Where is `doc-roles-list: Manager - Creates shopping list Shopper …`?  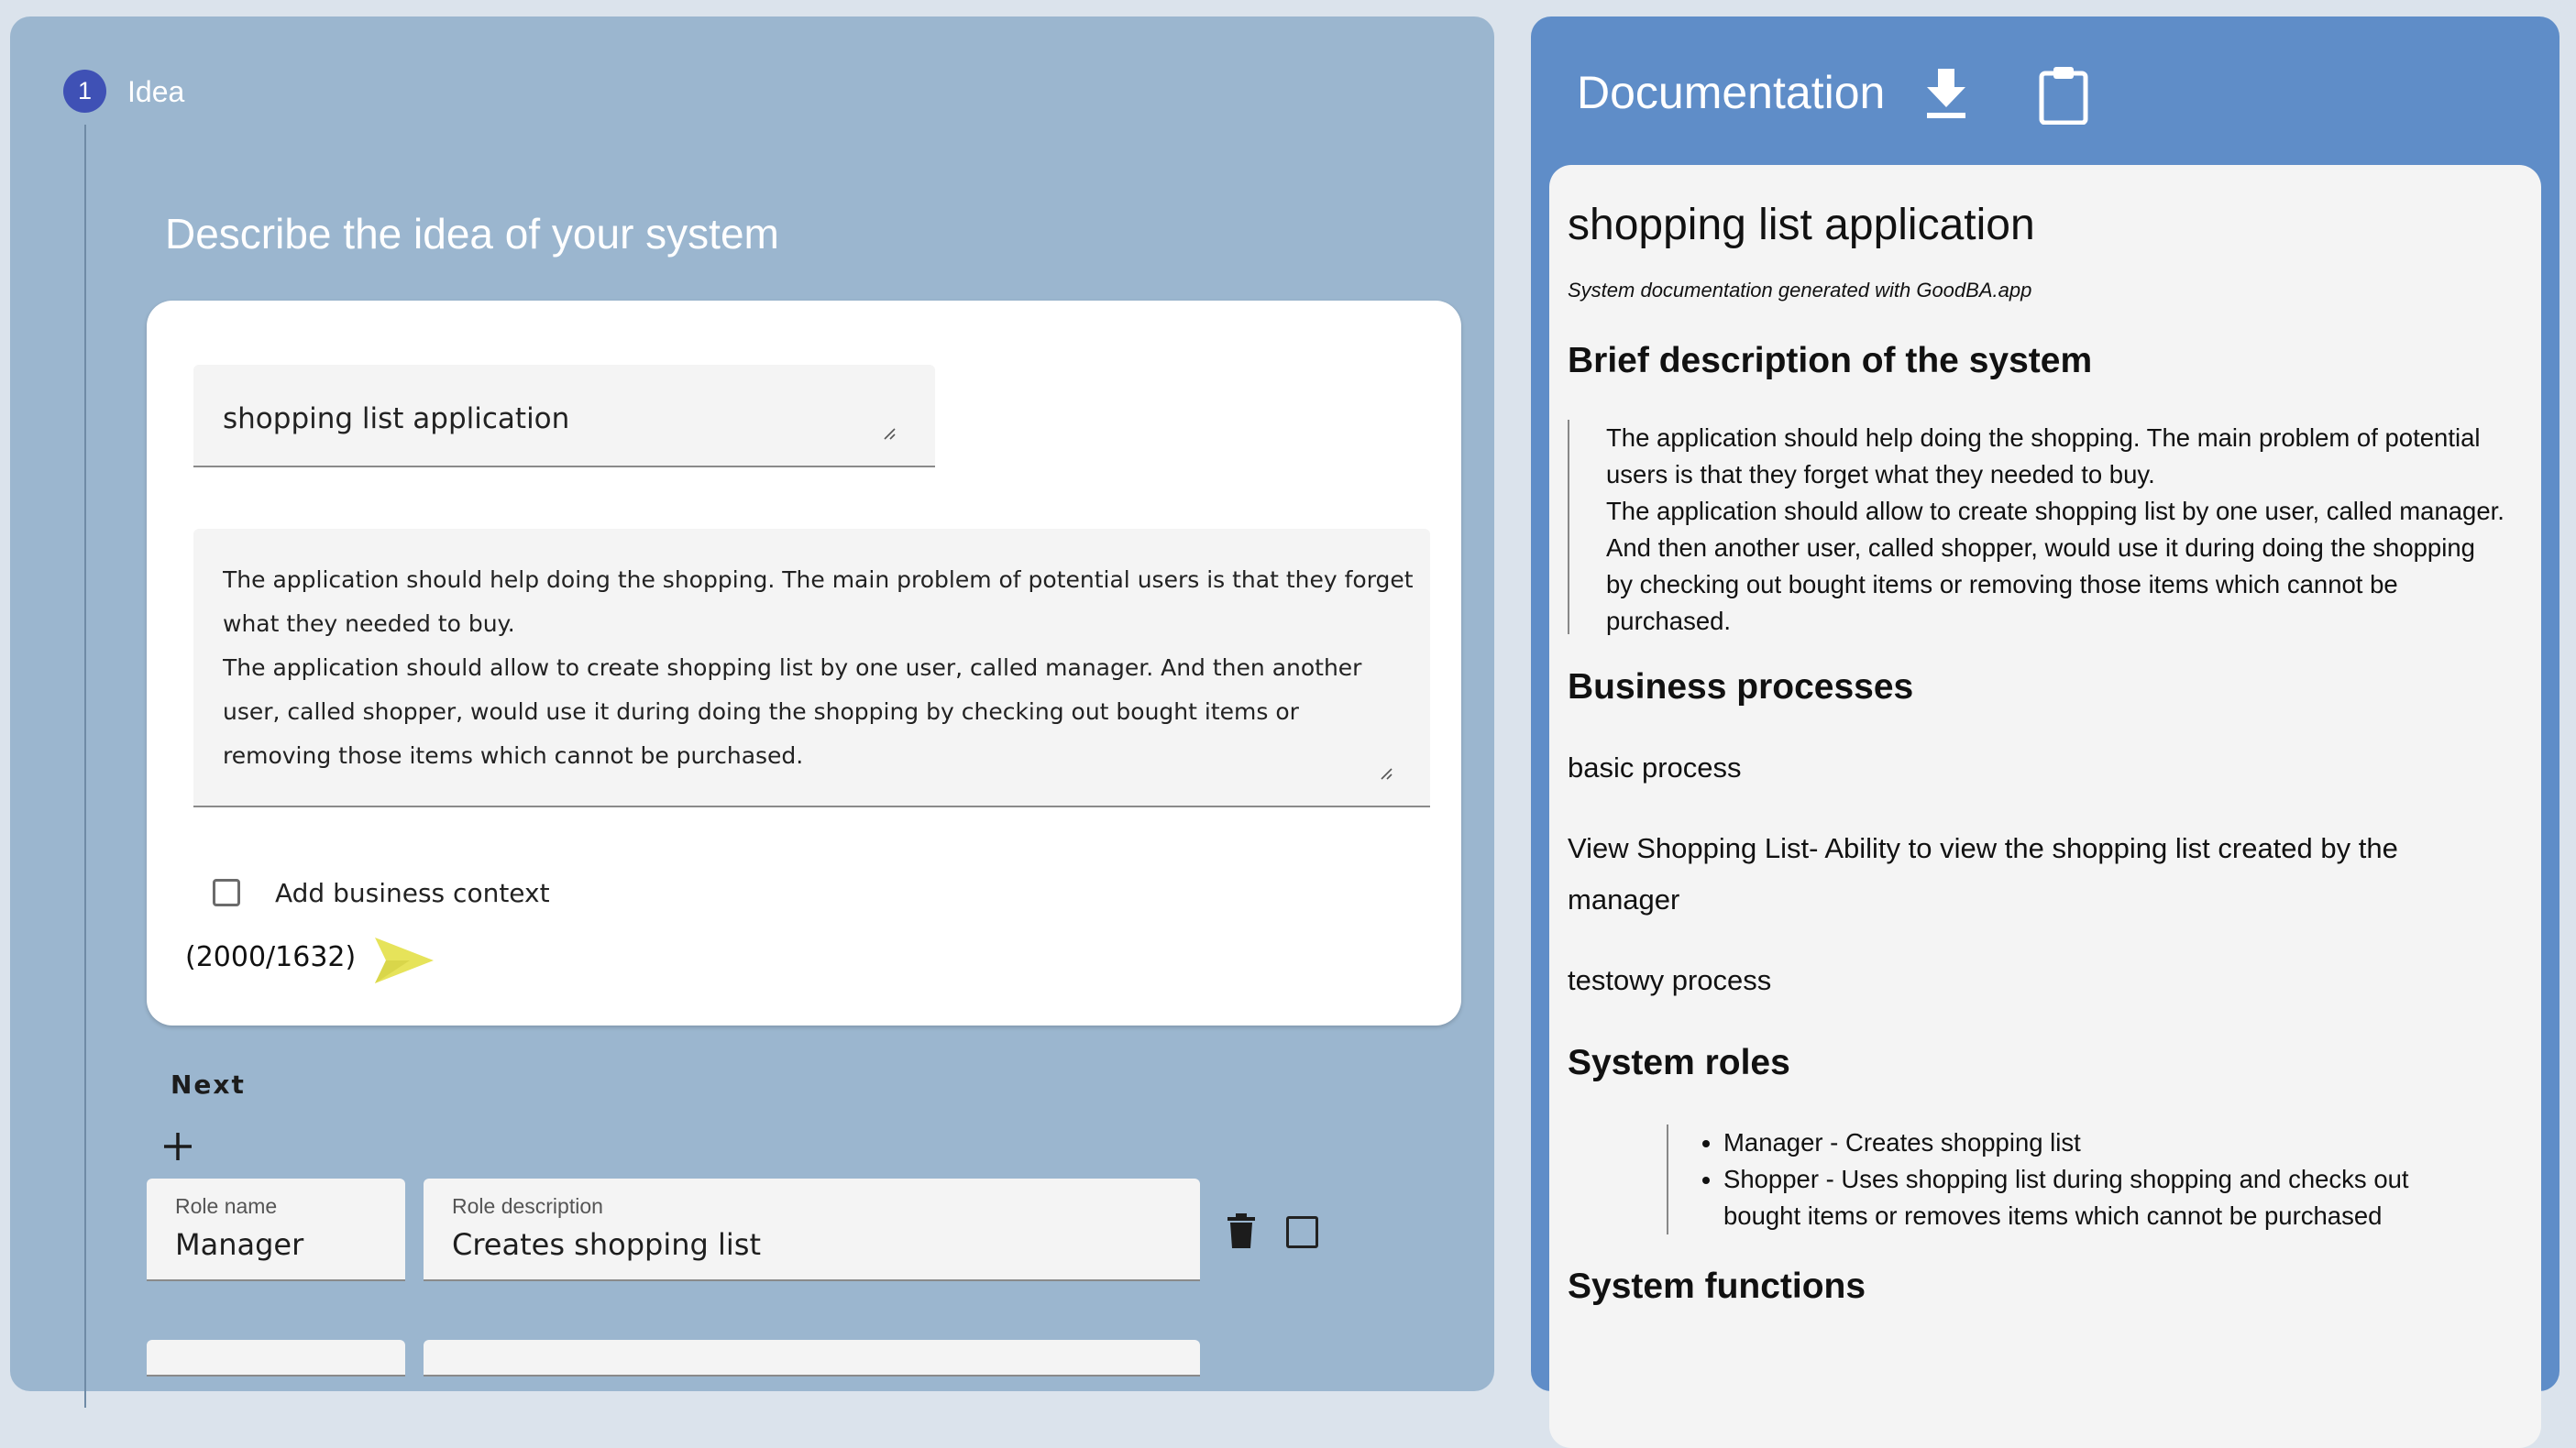
doc-roles-list: Manager - Creates shopping list Shopper … is located at coordinates (2080, 1179).